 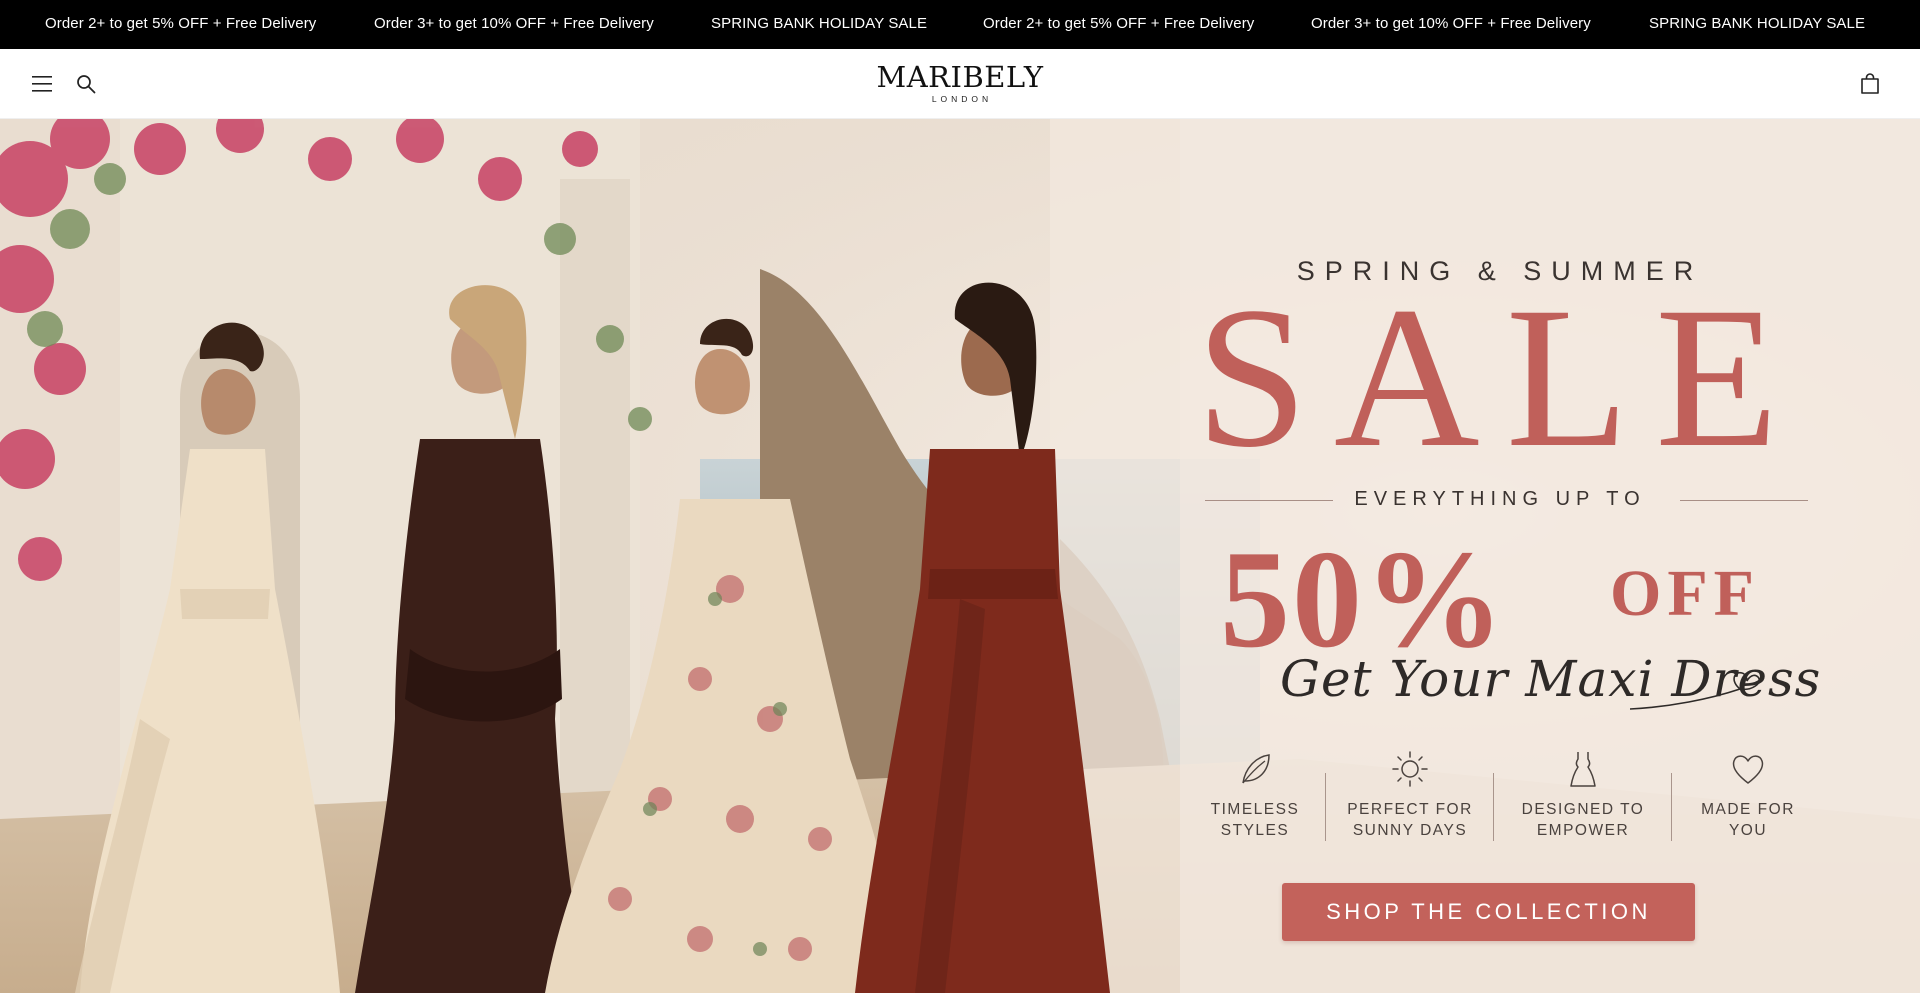 I want to click on logo-brand-name: MARIBELY, so click(x=960, y=77).